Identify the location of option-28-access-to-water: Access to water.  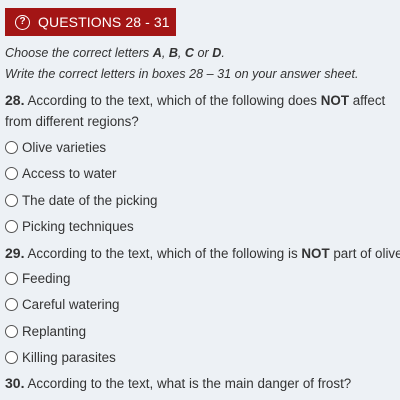
(61, 173).